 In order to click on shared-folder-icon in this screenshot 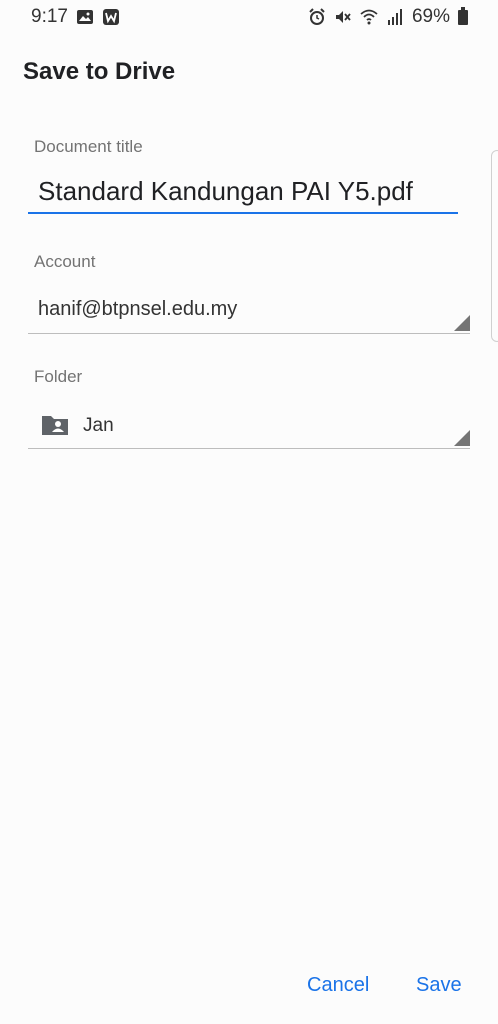, I will do `click(55, 425)`.